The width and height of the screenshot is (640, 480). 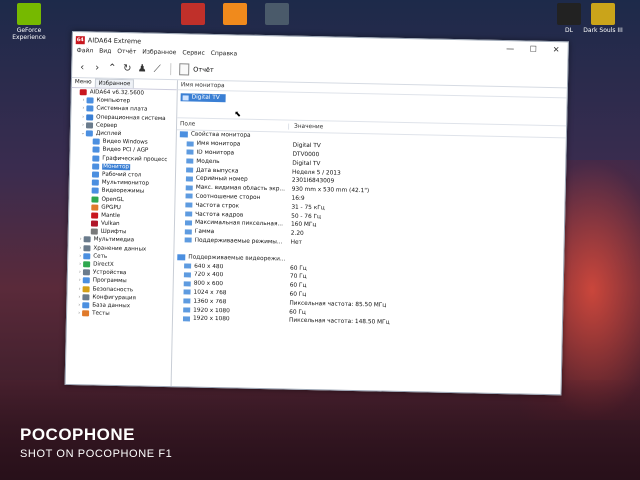 What do you see at coordinates (111, 215) in the screenshot?
I see `sidebar-item-label: Mantle` at bounding box center [111, 215].